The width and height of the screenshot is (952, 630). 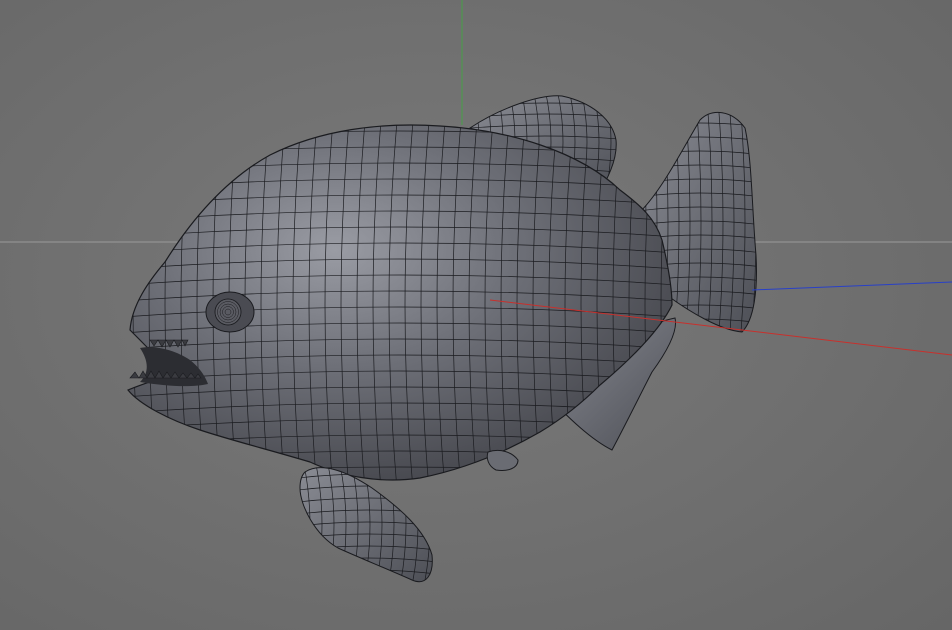 What do you see at coordinates (230, 312) in the screenshot?
I see `eye` at bounding box center [230, 312].